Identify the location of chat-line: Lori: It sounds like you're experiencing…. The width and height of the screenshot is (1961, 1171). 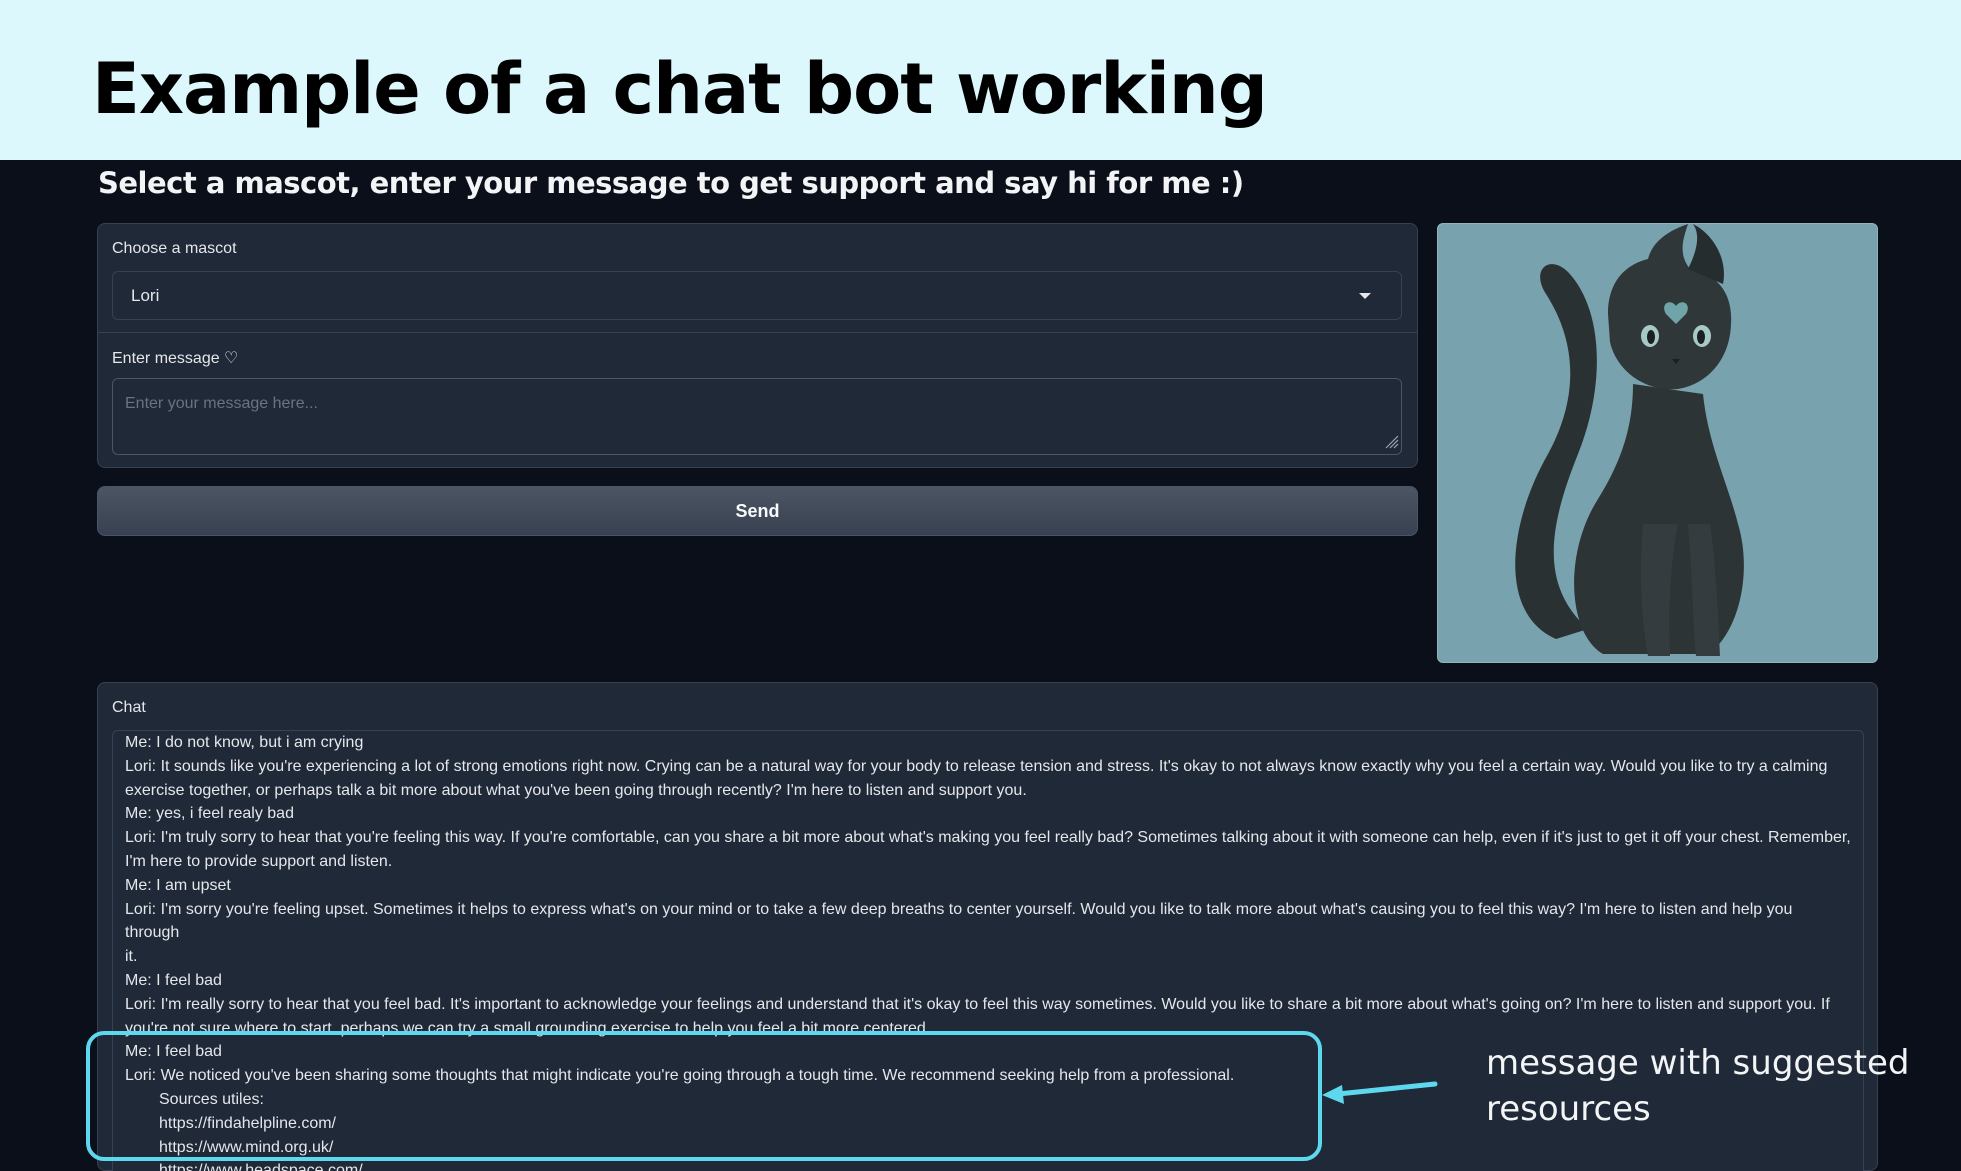
(976, 766).